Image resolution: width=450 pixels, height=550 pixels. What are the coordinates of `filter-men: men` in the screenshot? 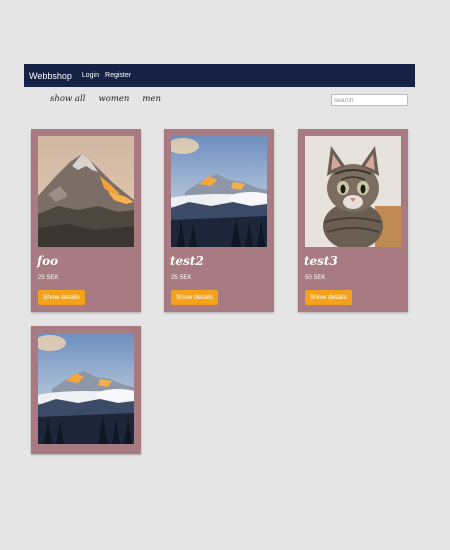 It's located at (151, 99).